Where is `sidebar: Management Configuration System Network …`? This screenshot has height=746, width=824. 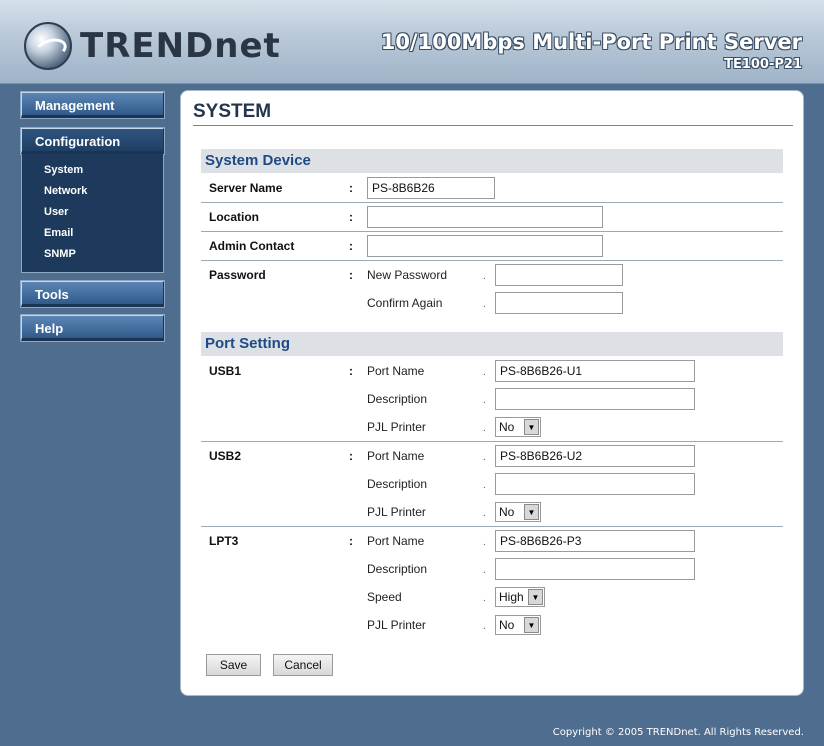 sidebar: Management Configuration System Network … is located at coordinates (92, 216).